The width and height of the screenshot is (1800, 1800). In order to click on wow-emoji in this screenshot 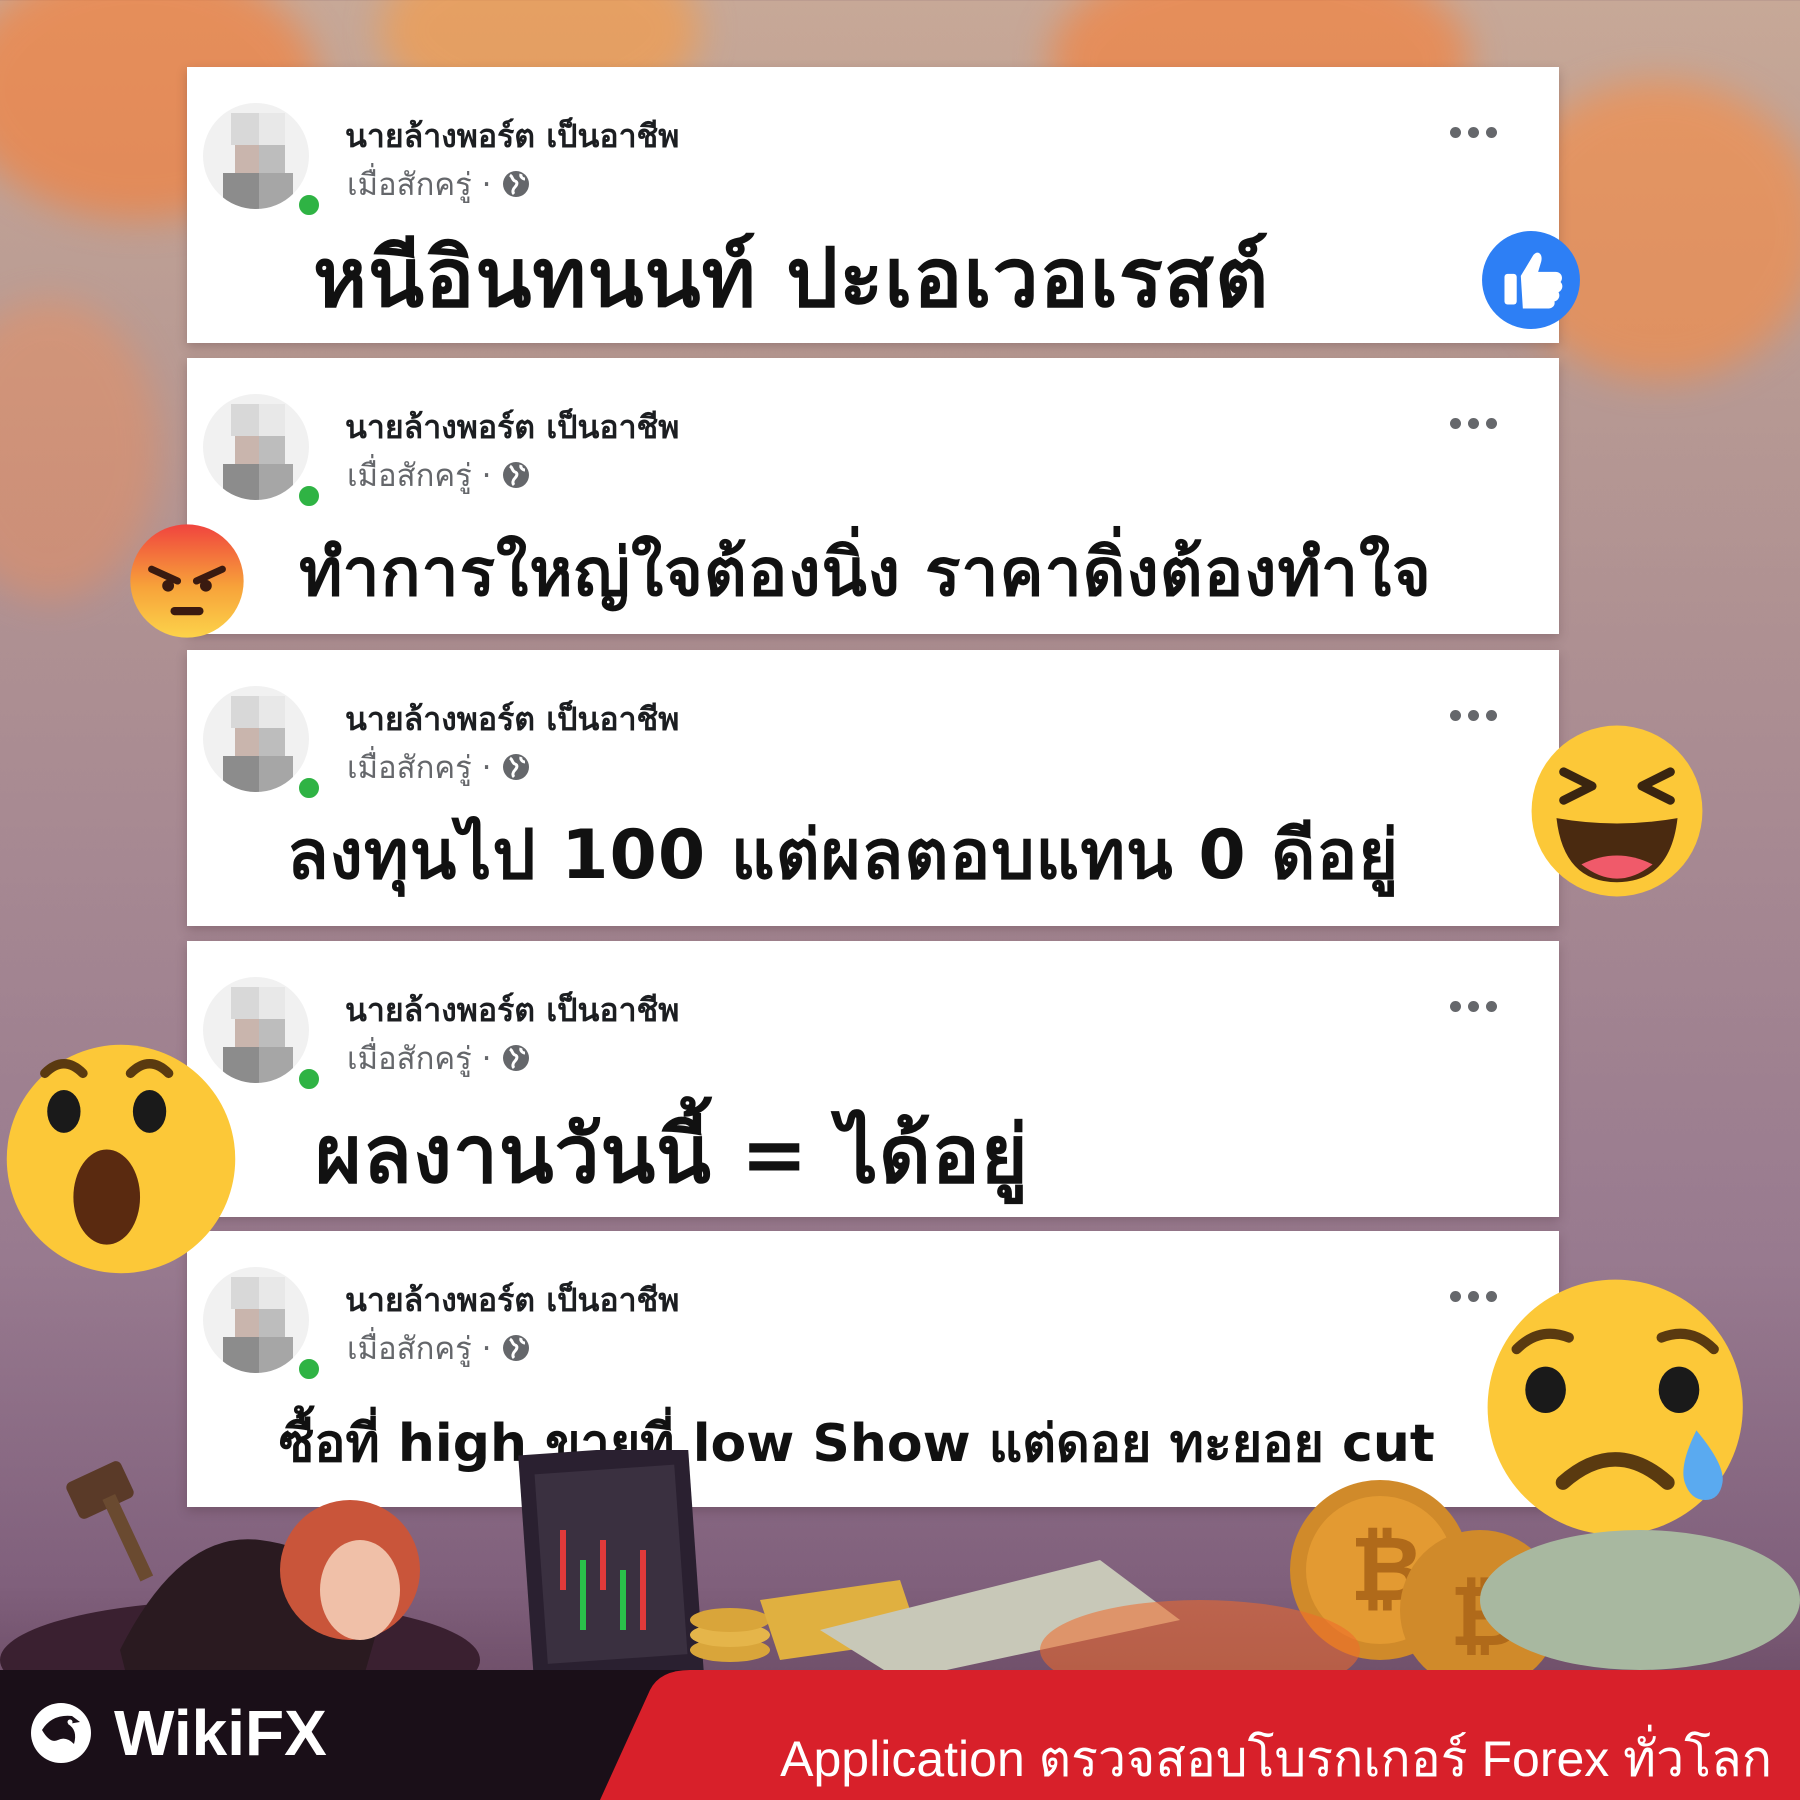, I will do `click(121, 1159)`.